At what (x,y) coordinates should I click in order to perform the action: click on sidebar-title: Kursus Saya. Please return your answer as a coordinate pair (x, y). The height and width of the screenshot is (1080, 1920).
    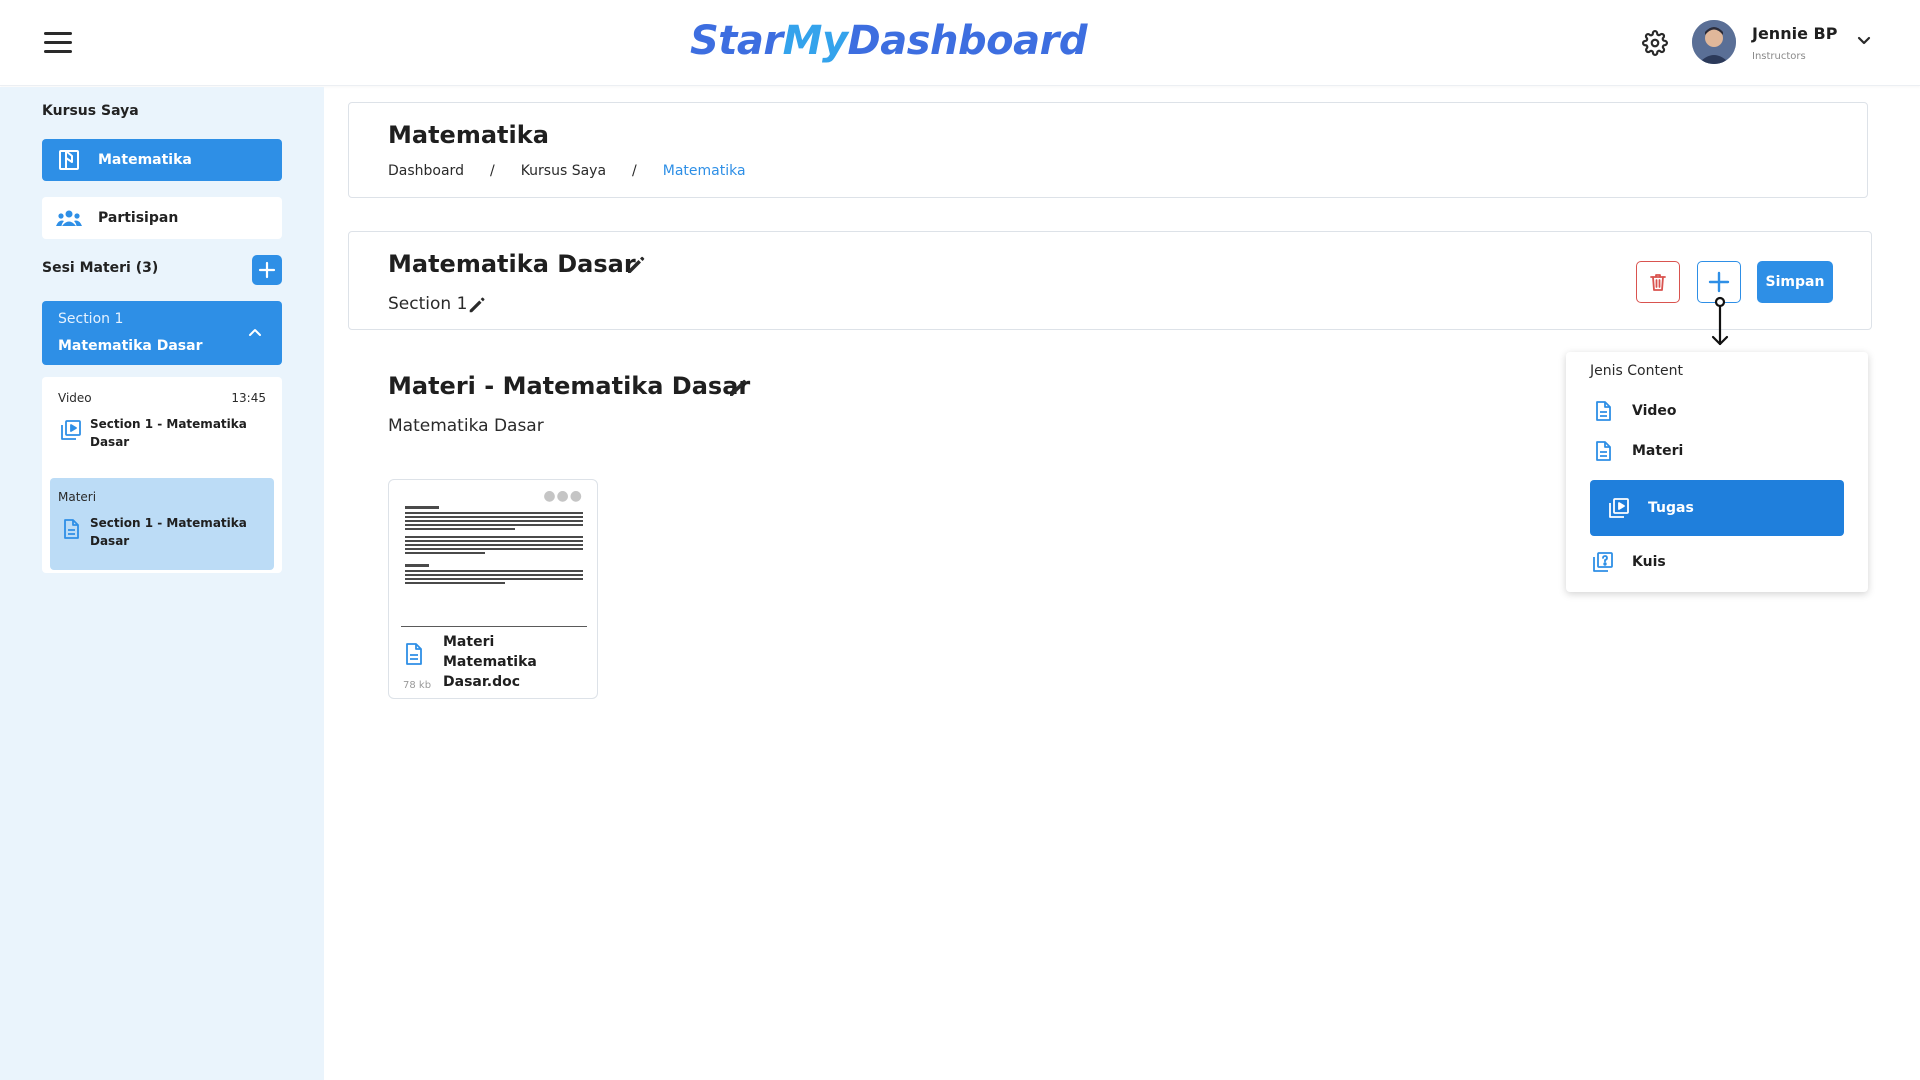
    Looking at the image, I should click on (90, 111).